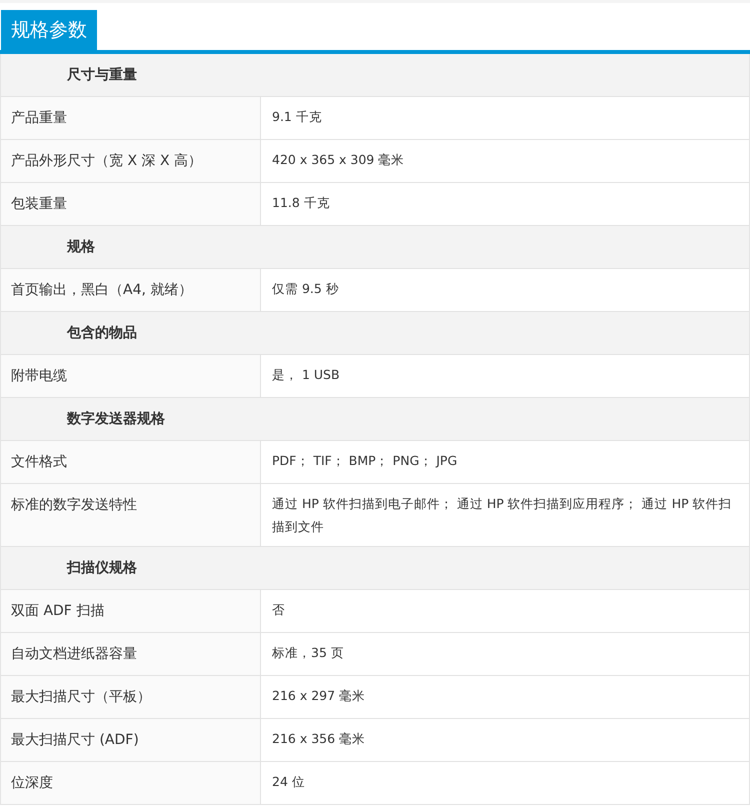  What do you see at coordinates (318, 739) in the screenshot?
I see `spec-value: 216 x 356 毫米` at bounding box center [318, 739].